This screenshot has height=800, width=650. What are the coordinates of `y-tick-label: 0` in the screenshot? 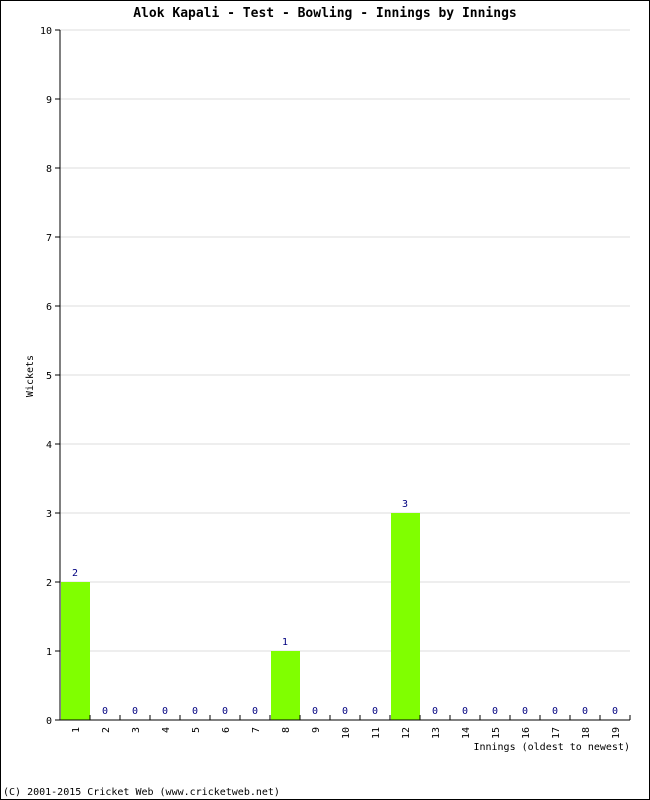 It's located at (49, 721).